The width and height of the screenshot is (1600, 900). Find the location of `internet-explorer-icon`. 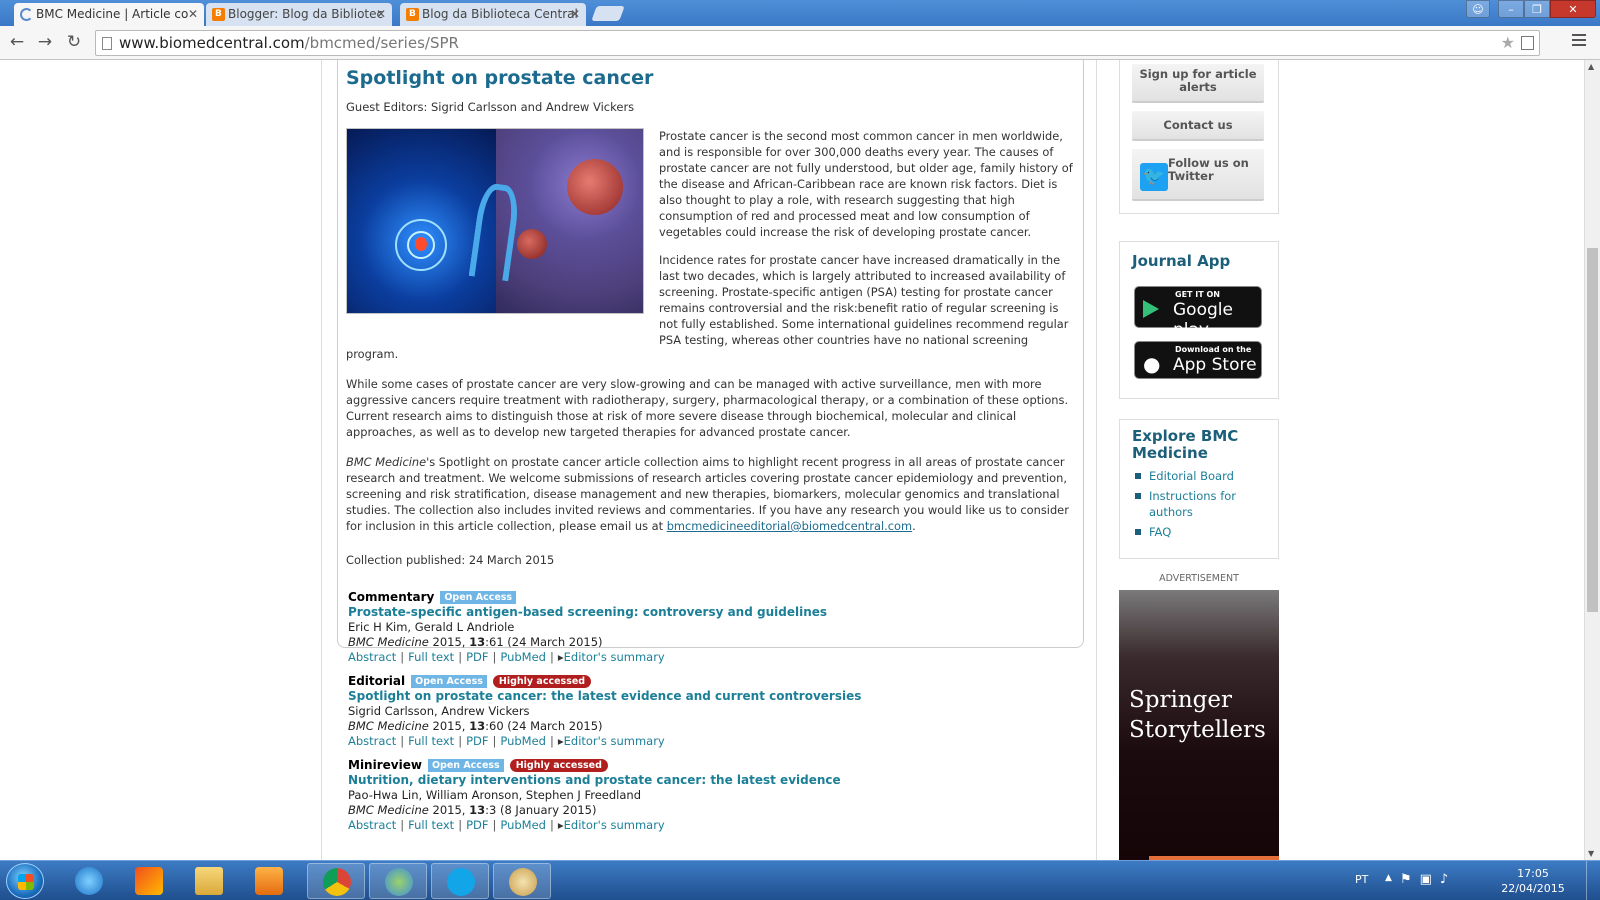

internet-explorer-icon is located at coordinates (89, 881).